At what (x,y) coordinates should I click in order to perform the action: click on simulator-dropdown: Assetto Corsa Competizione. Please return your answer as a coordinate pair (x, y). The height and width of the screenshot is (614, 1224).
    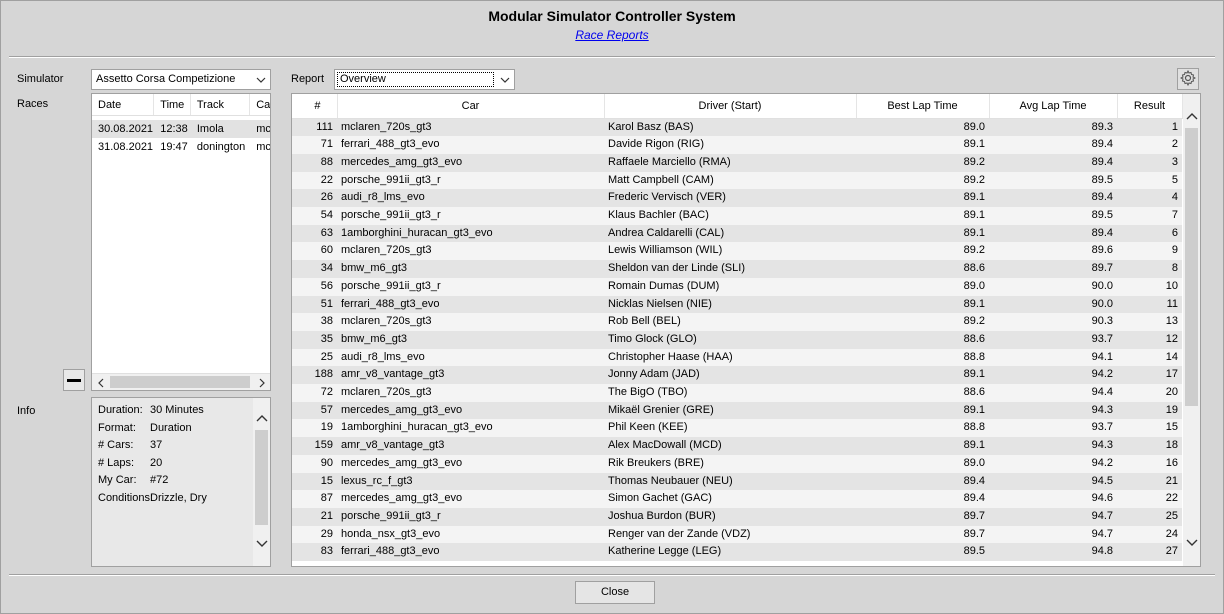
    Looking at the image, I should click on (181, 79).